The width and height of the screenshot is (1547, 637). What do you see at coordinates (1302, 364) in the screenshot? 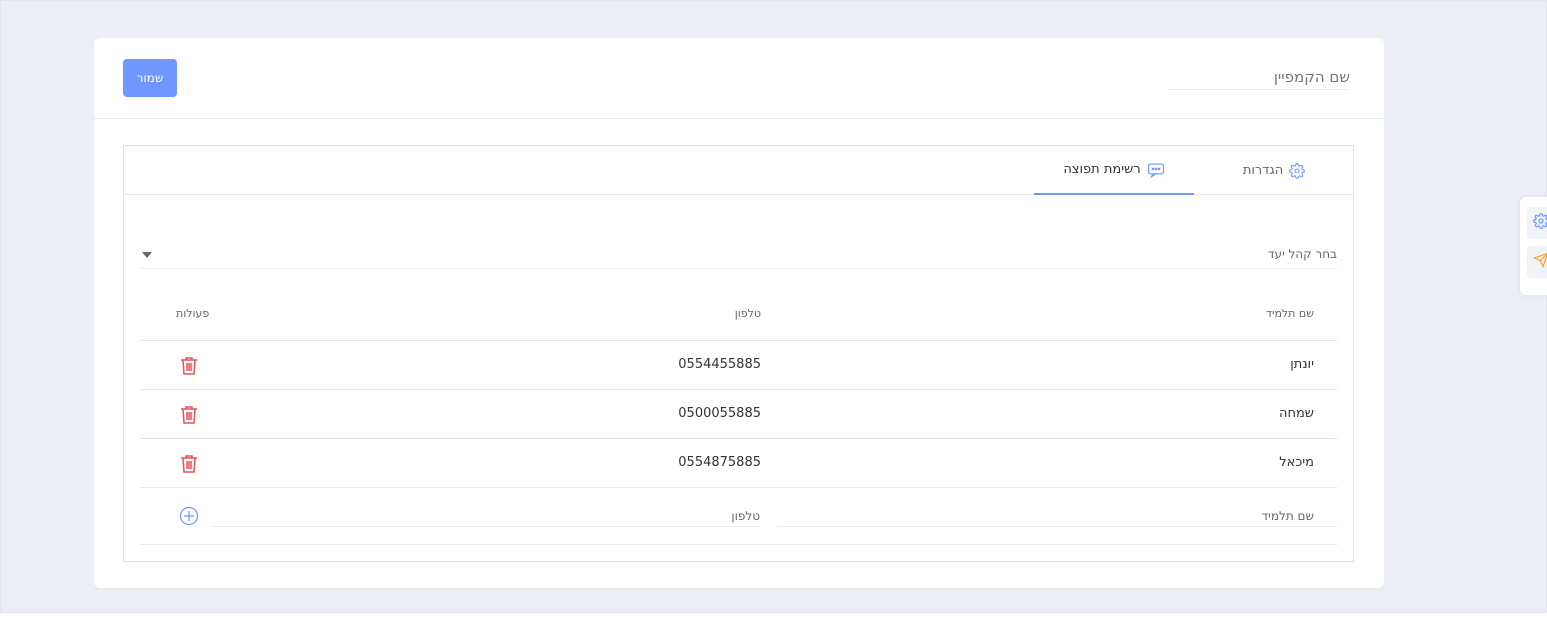
I see `row-name: יונתן` at bounding box center [1302, 364].